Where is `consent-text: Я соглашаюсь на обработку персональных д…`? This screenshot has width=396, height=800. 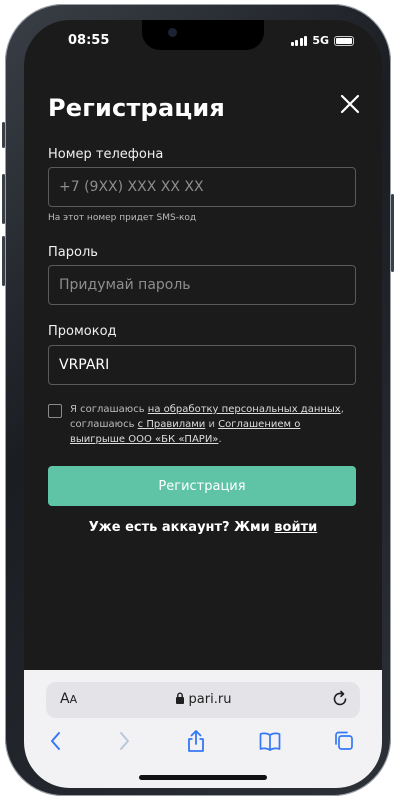 consent-text: Я соглашаюсь на обработку персональных д… is located at coordinates (214, 424).